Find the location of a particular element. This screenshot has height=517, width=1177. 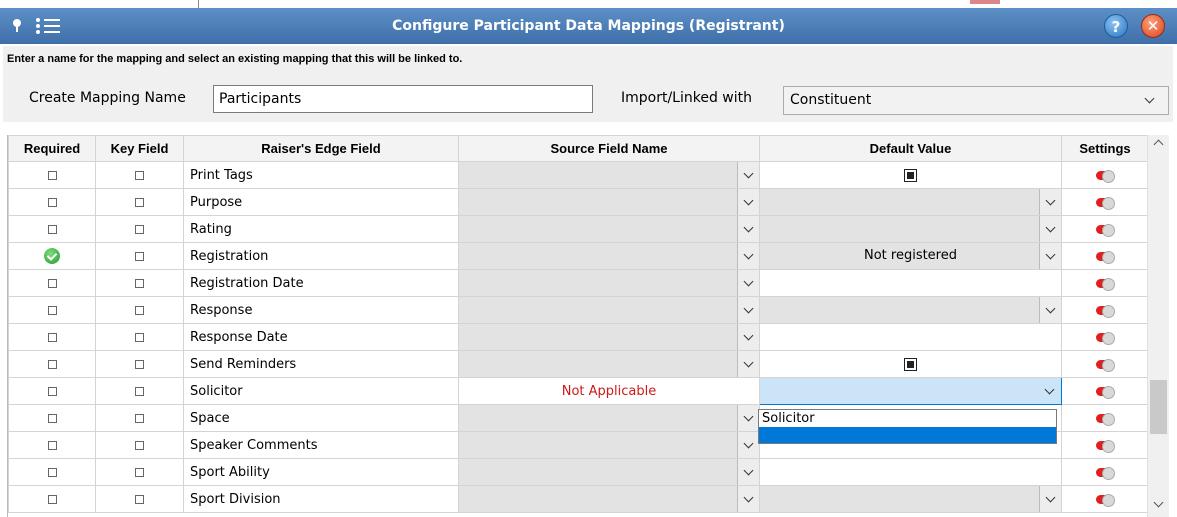

column-header-key-field: Key Field is located at coordinates (139, 148).